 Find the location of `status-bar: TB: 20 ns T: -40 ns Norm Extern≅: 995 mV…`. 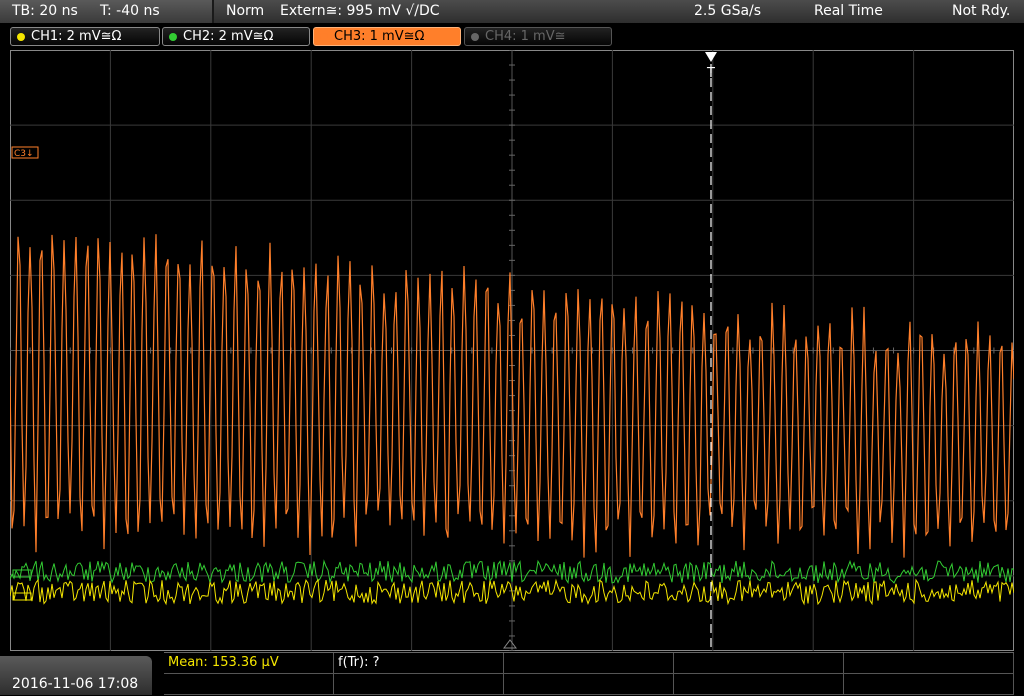

status-bar: TB: 20 ns T: -40 ns Norm Extern≅: 995 mV… is located at coordinates (512, 12).